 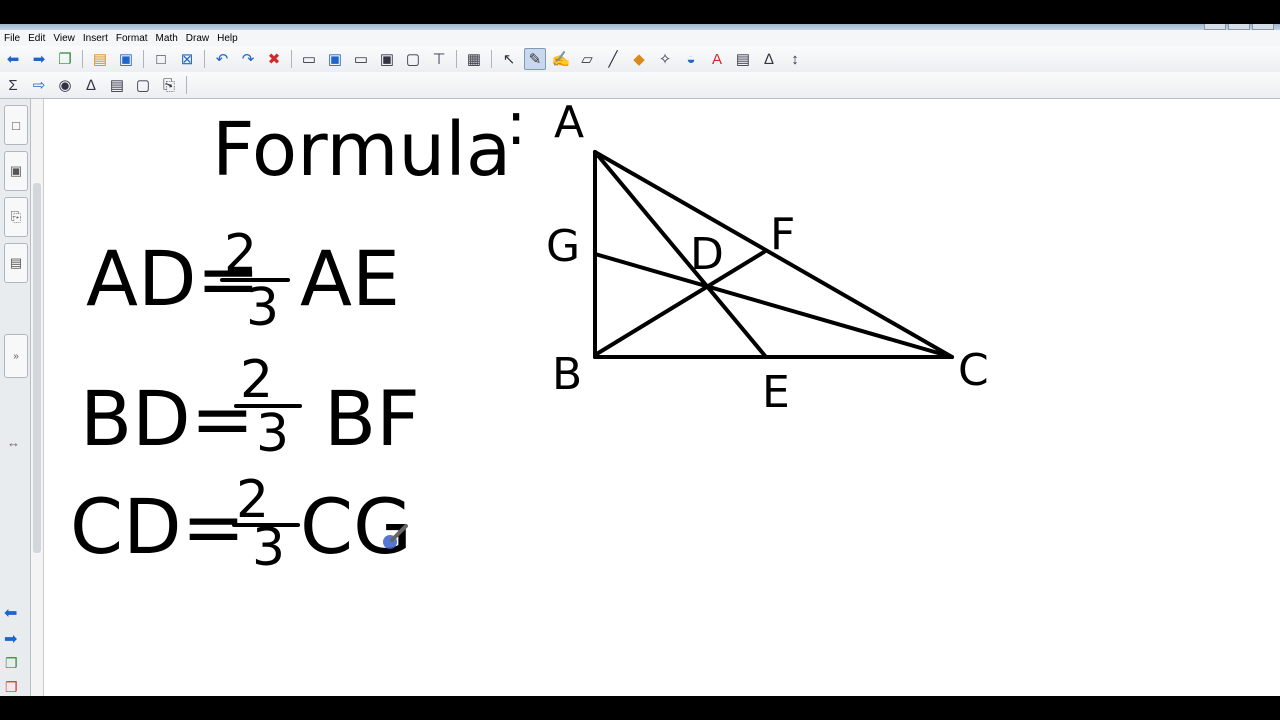 I want to click on video-letterbox-bottom, so click(x=640, y=708).